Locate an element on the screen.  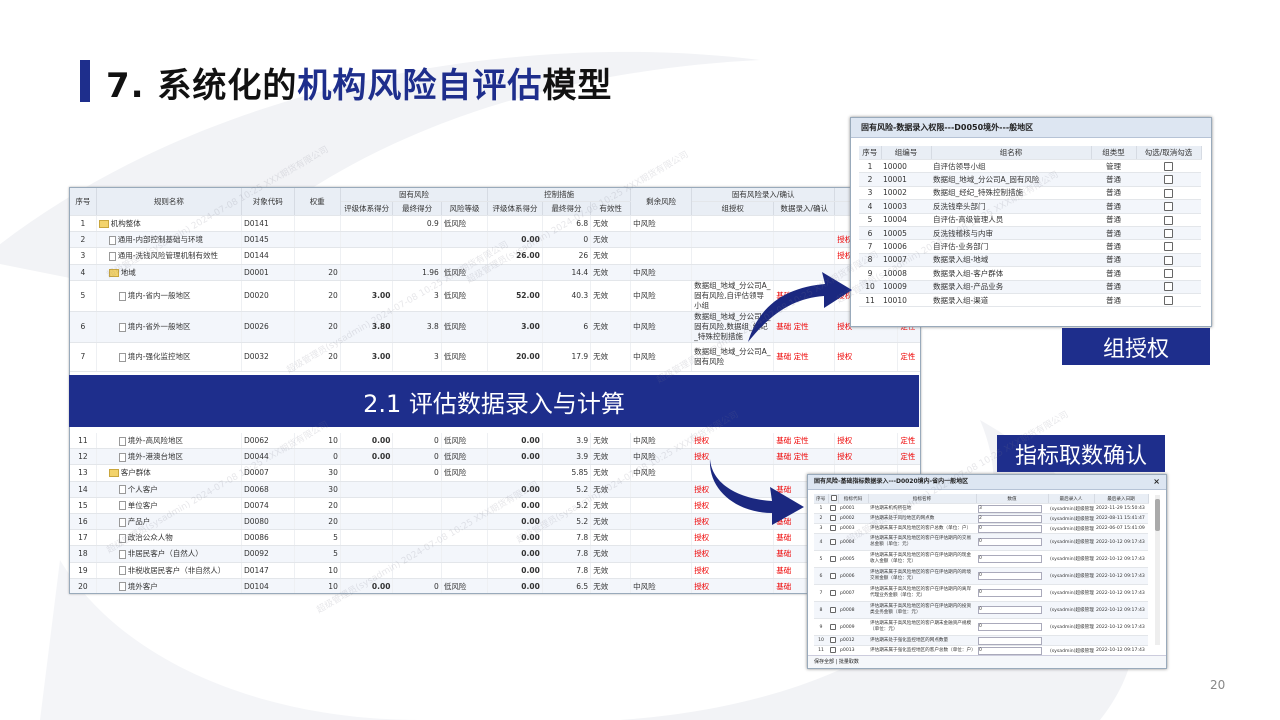
rule-name: 个人客户 is located at coordinates (169, 489).